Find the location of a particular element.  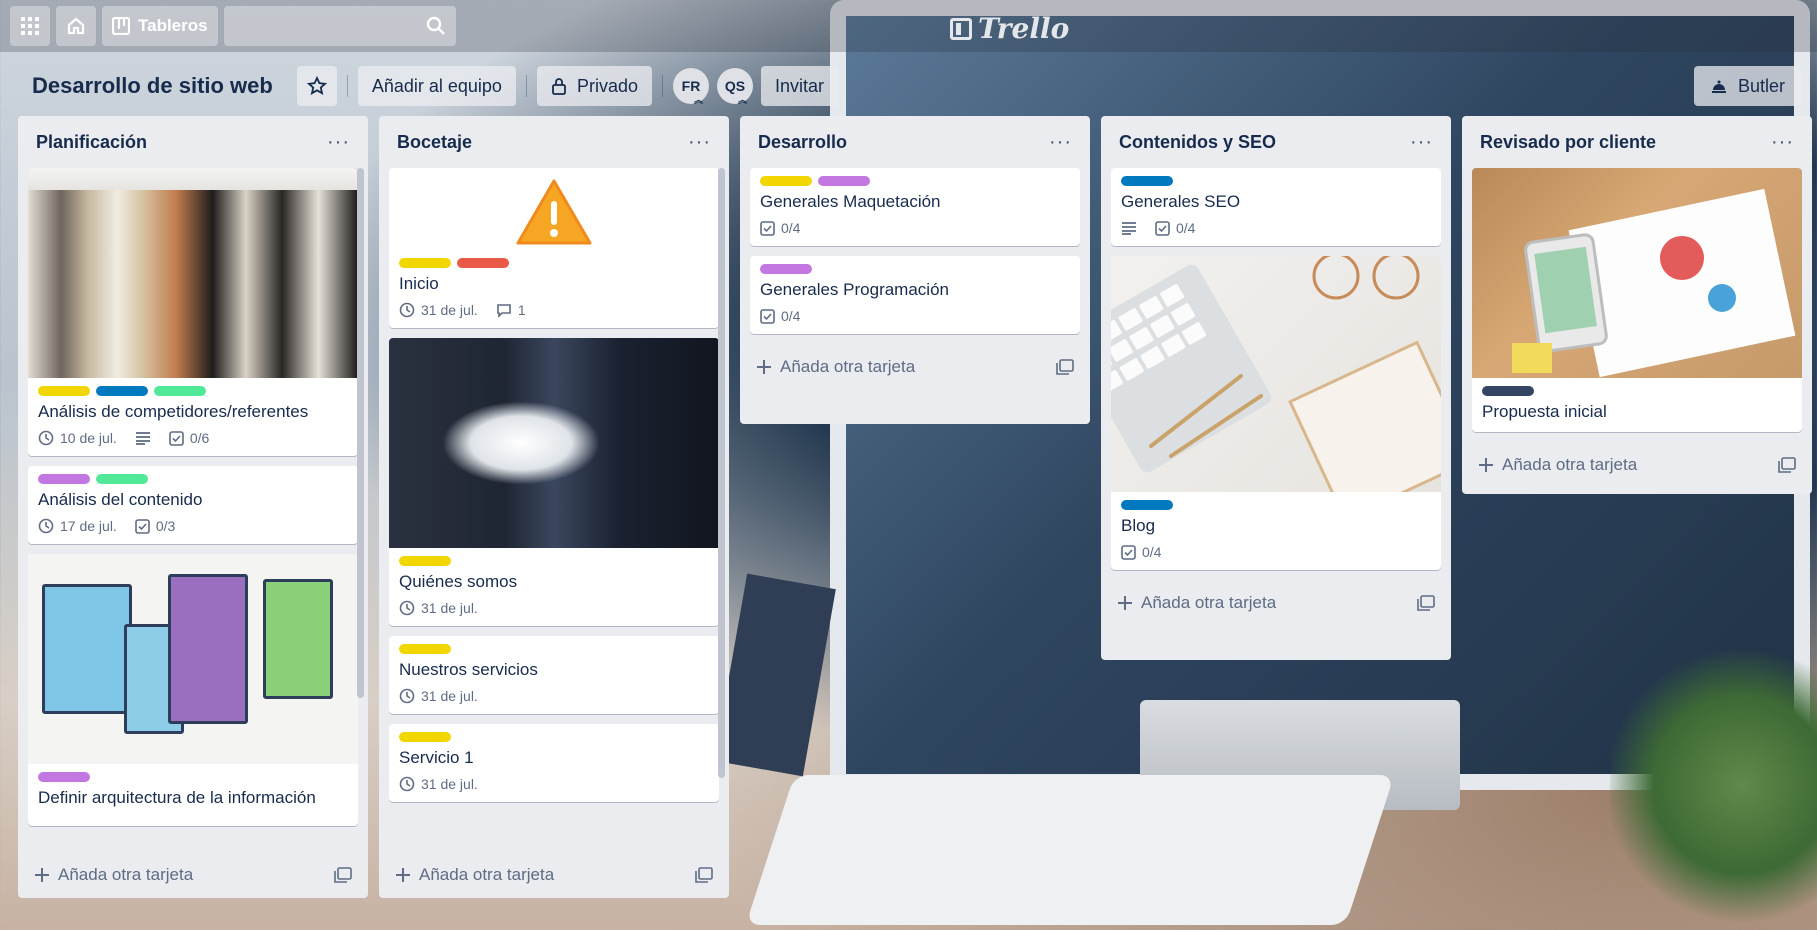

card: Generales Programación 0/4 is located at coordinates (915, 295).